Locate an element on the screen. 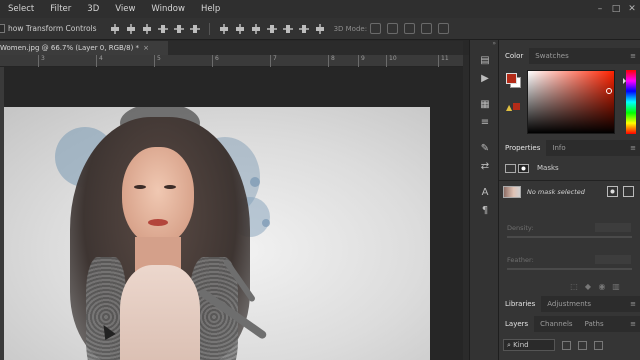  color-picker-ring is located at coordinates (609, 91).